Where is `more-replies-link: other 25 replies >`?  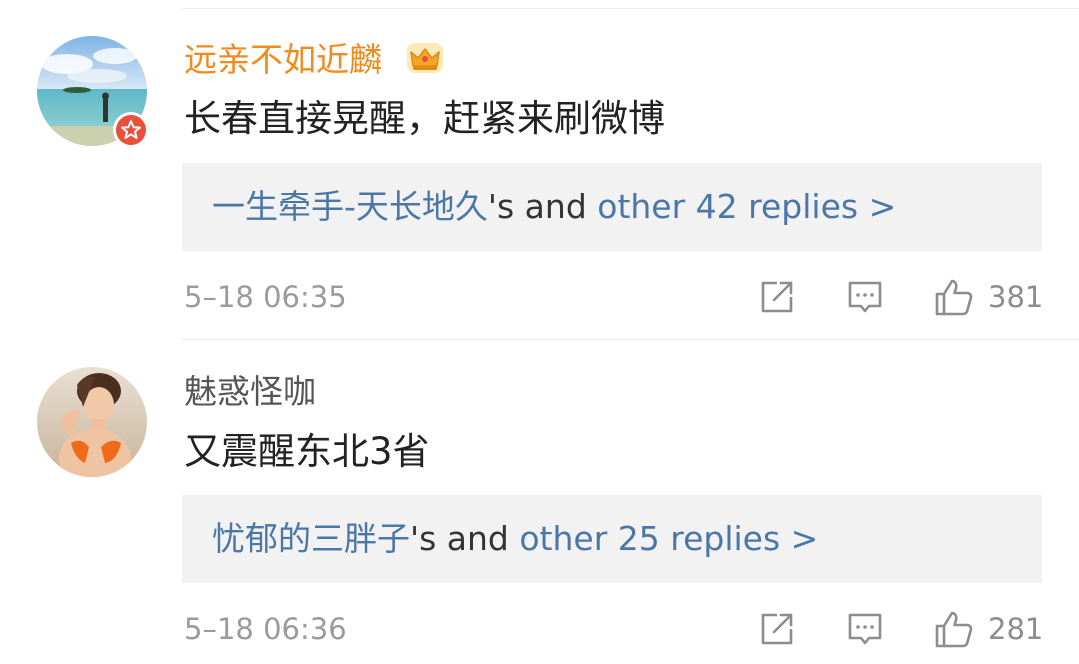 more-replies-link: other 25 replies > is located at coordinates (668, 538).